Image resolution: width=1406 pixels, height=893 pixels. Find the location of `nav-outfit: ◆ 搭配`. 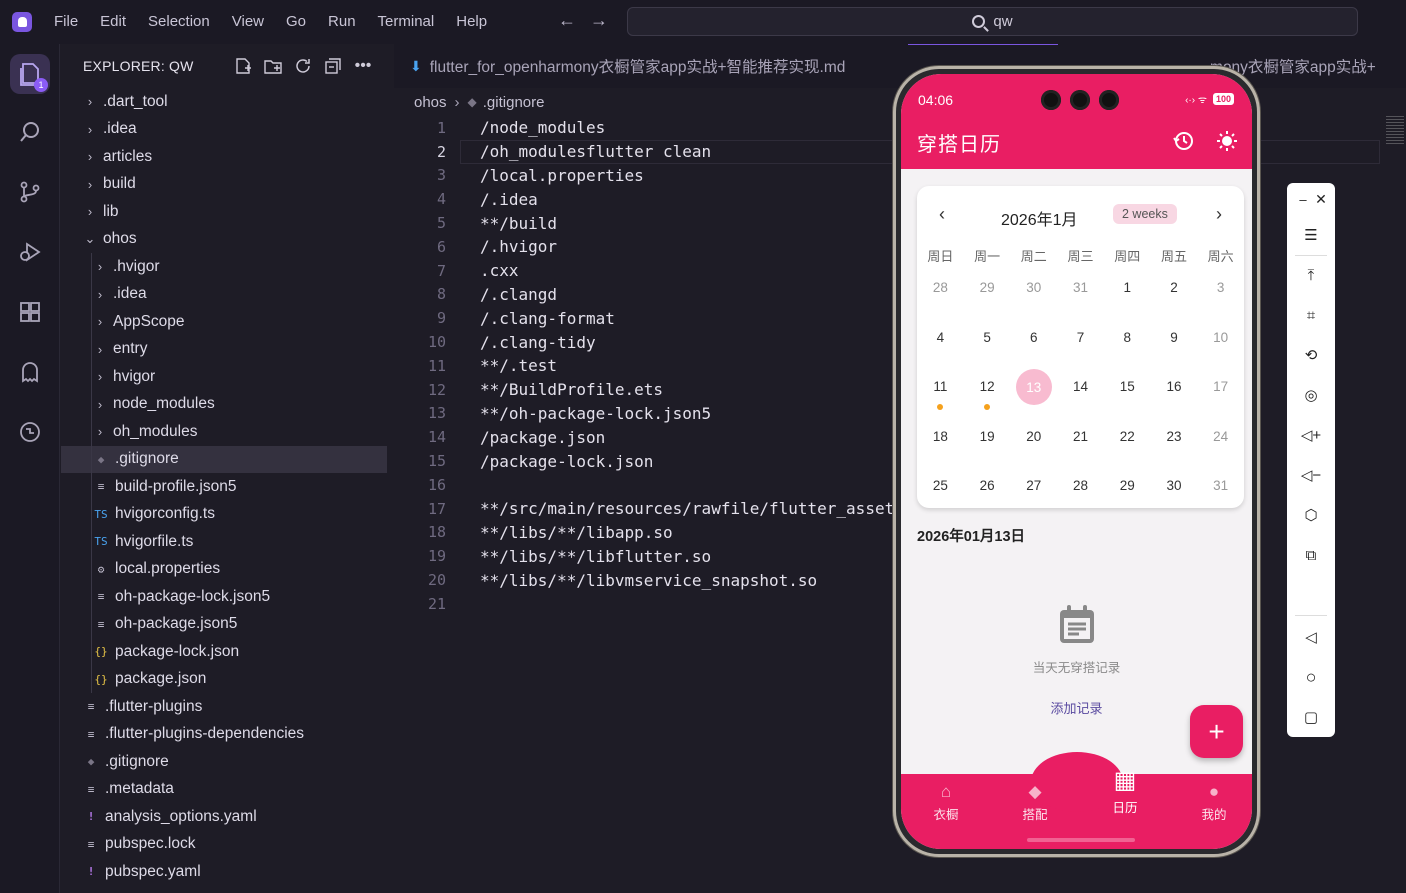

nav-outfit: ◆ 搭配 is located at coordinates (1035, 802).